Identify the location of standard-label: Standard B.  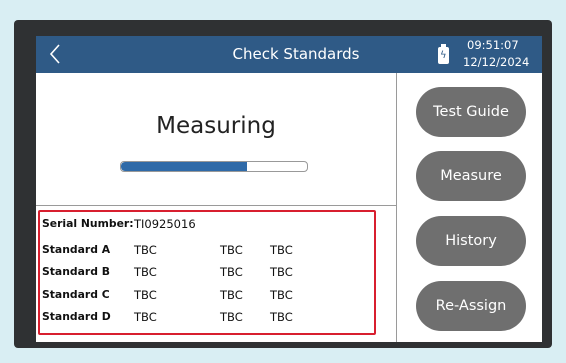
(76, 271).